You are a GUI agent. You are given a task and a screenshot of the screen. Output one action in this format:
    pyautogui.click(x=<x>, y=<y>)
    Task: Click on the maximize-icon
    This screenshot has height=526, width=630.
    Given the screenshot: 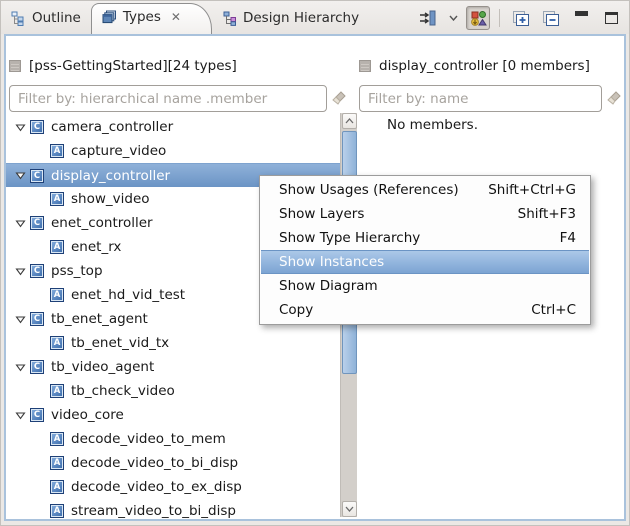 What is the action you would take?
    pyautogui.click(x=611, y=18)
    